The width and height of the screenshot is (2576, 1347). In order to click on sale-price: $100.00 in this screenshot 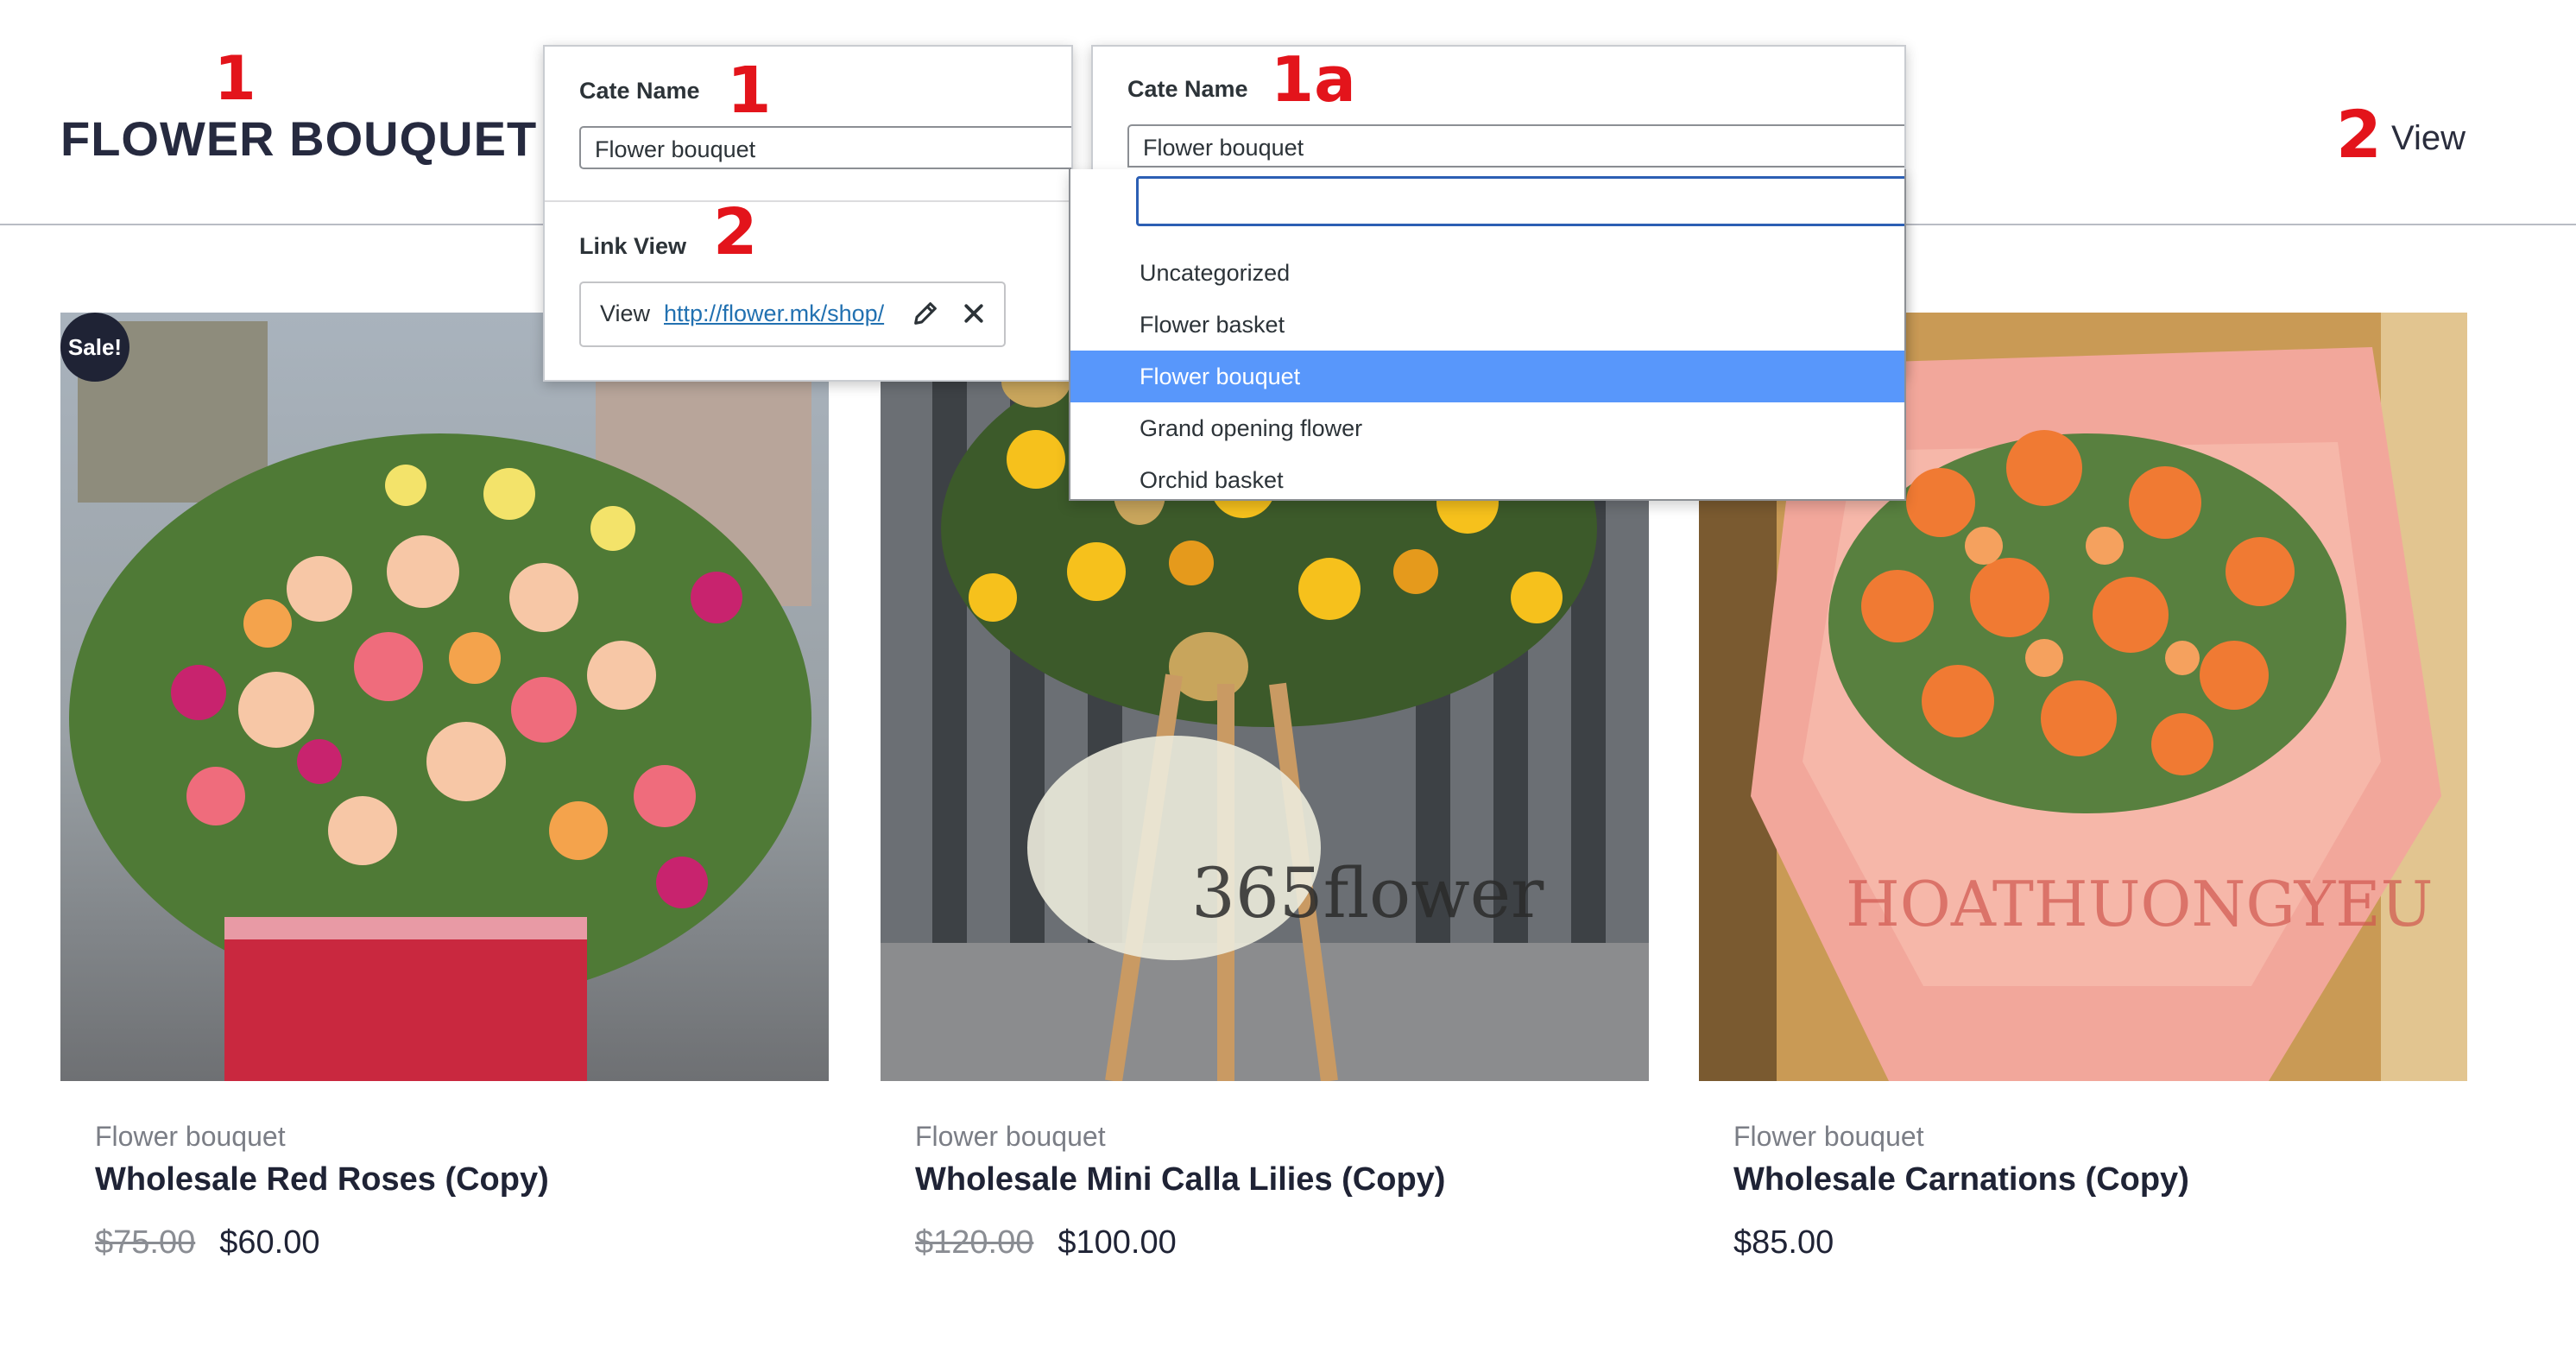, I will do `click(1117, 1242)`.